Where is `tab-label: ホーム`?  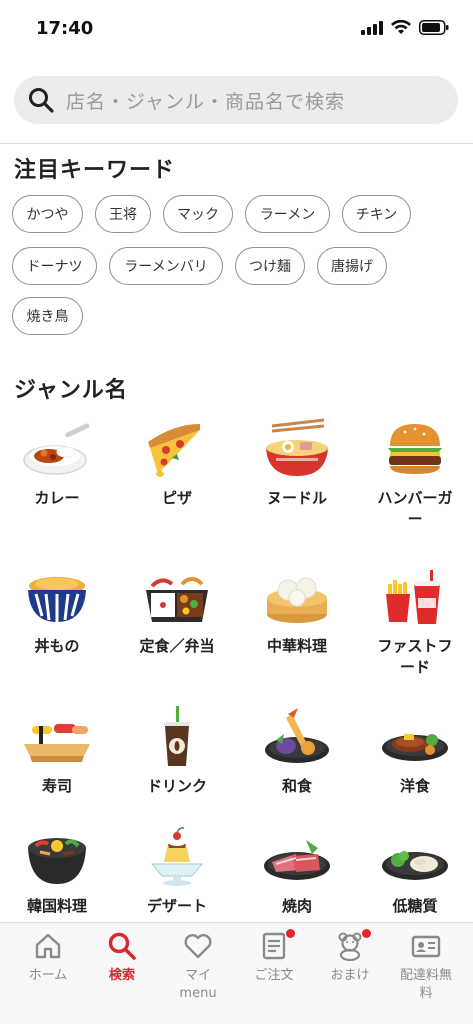
tab-label: ホーム is located at coordinates (48, 975).